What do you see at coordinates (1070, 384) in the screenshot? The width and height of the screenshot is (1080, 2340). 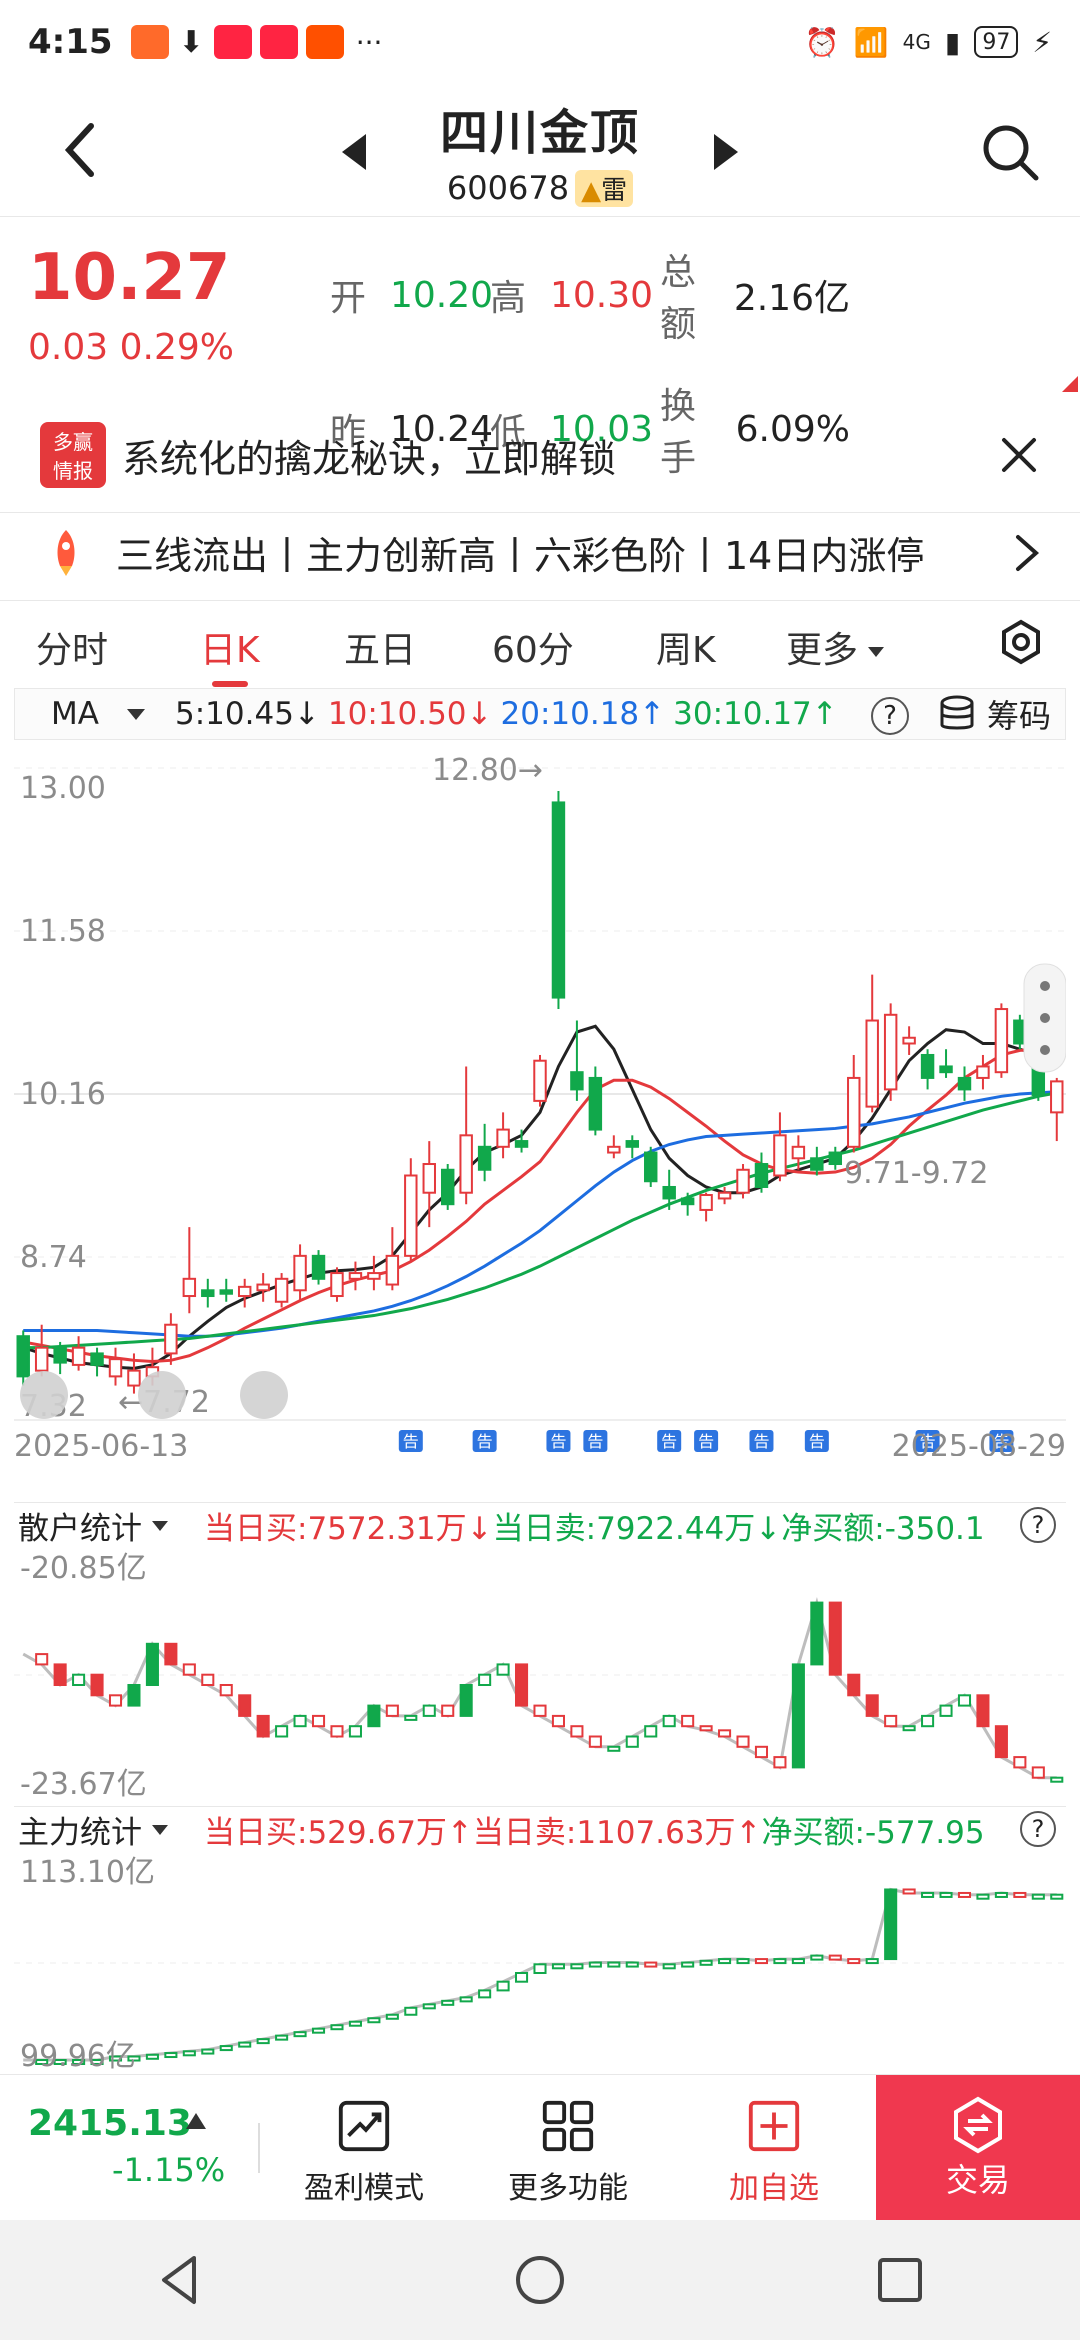 I see `corner-marker-icon` at bounding box center [1070, 384].